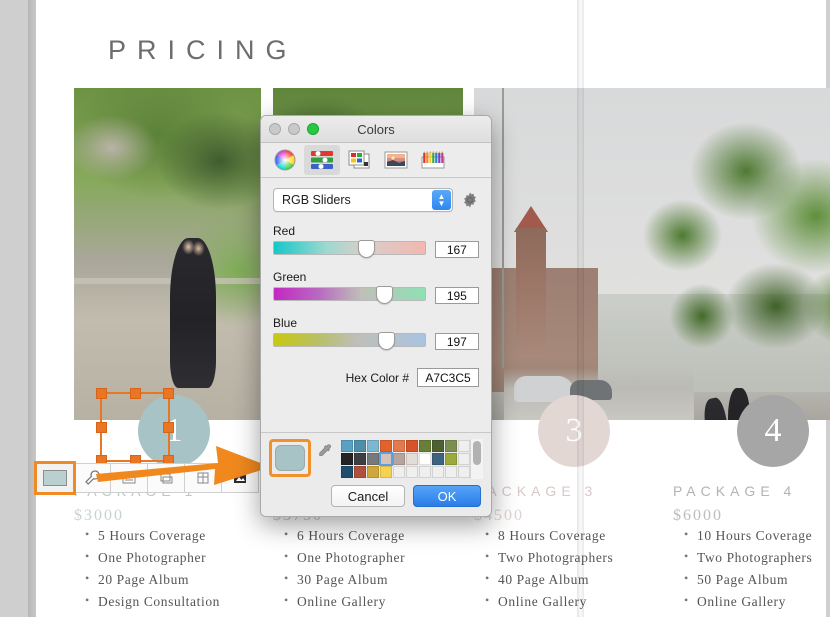 The width and height of the screenshot is (830, 617). What do you see at coordinates (152, 580) in the screenshot?
I see `list-item: 20 Page Album` at bounding box center [152, 580].